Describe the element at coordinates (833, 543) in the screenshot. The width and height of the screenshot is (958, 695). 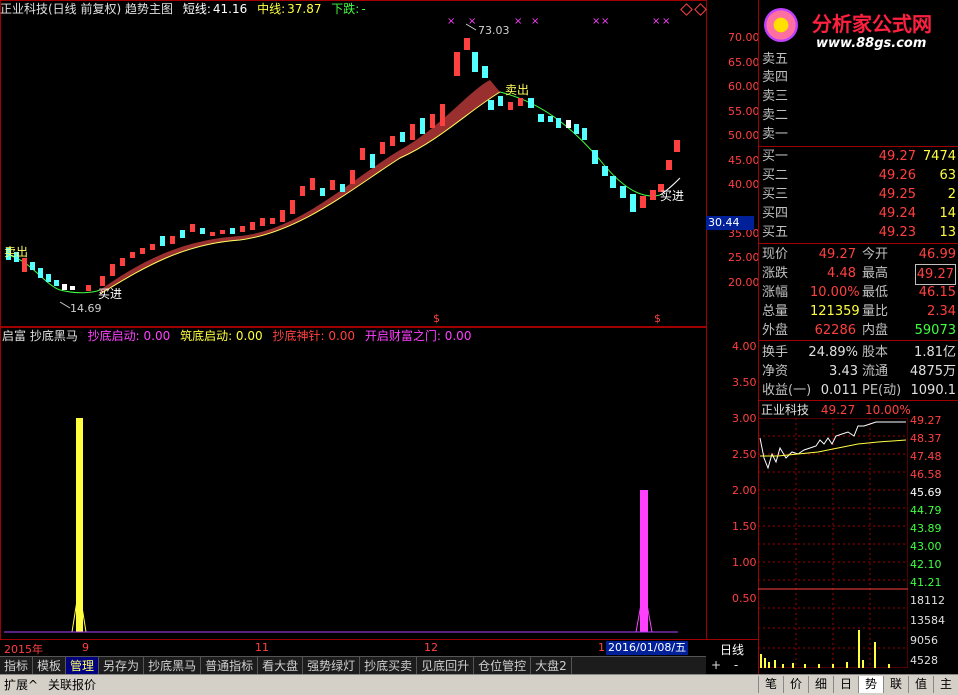
I see `intraday-chart` at that location.